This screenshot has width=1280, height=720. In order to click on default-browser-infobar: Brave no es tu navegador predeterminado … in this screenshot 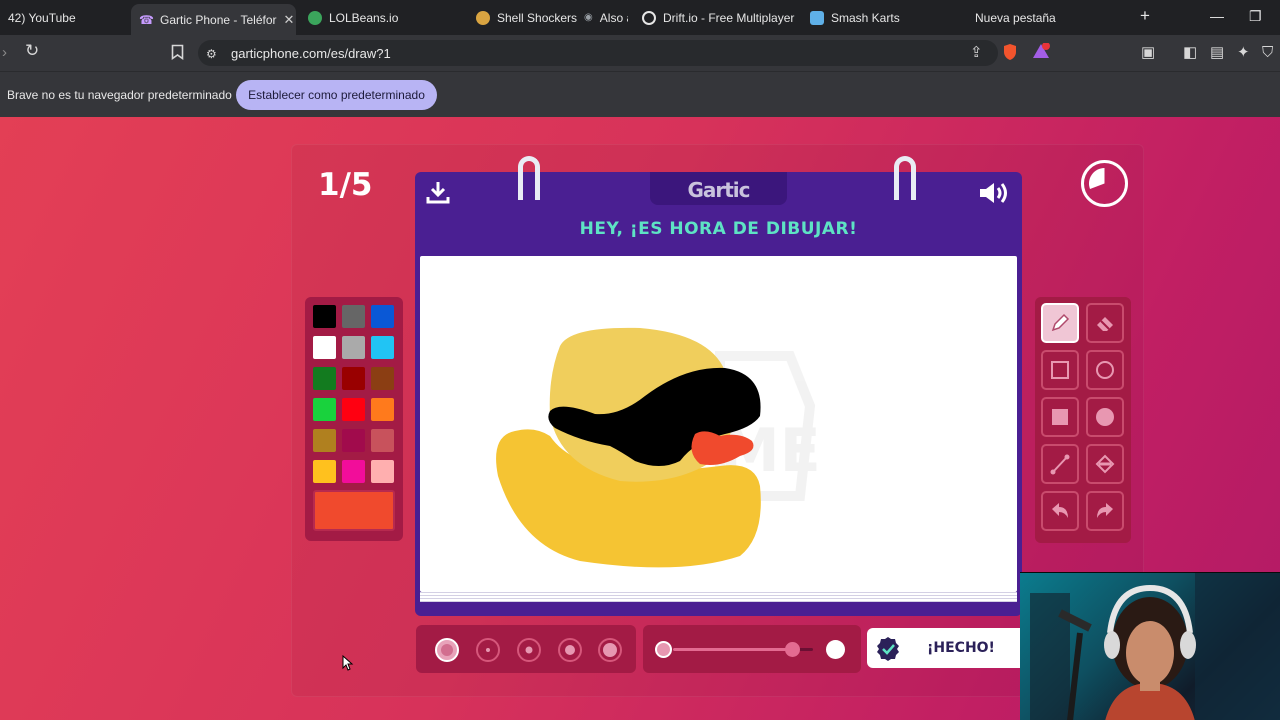, I will do `click(640, 94)`.